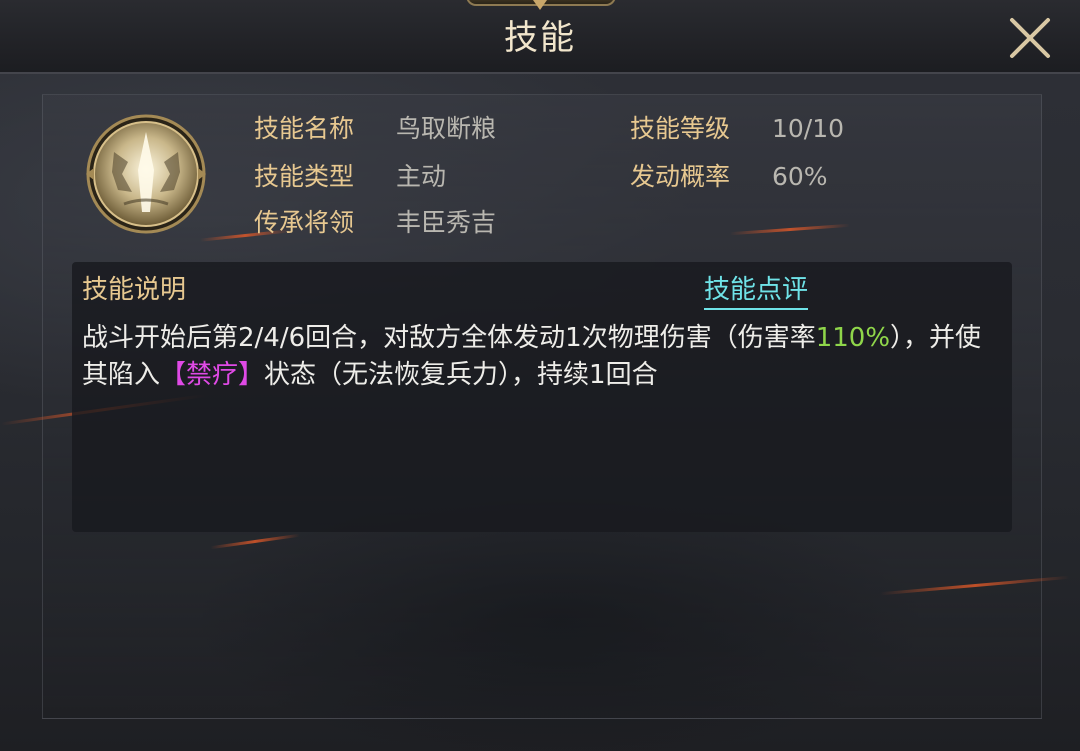 This screenshot has width=1080, height=751. Describe the element at coordinates (212, 375) in the screenshot. I see `status-keyword: 【禁疗】` at that location.